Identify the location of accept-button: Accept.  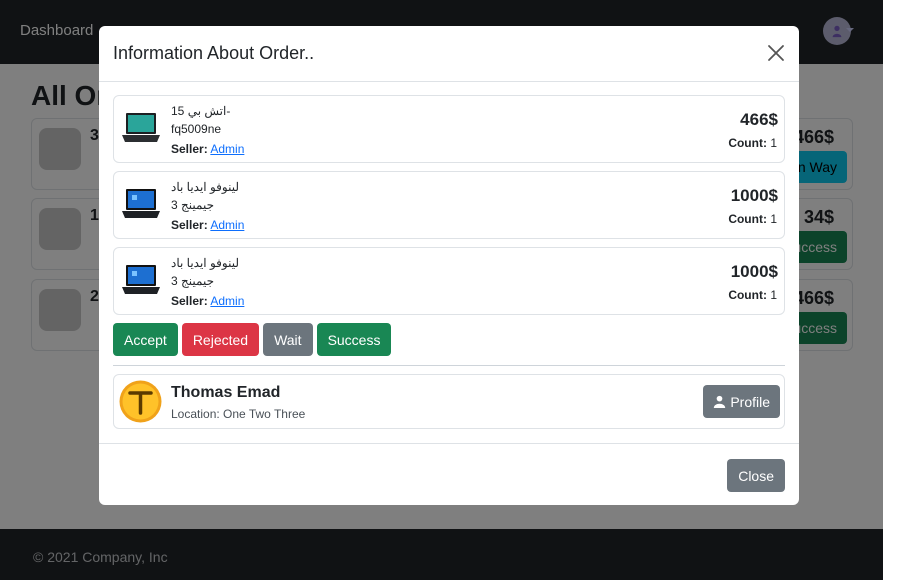
(145, 339).